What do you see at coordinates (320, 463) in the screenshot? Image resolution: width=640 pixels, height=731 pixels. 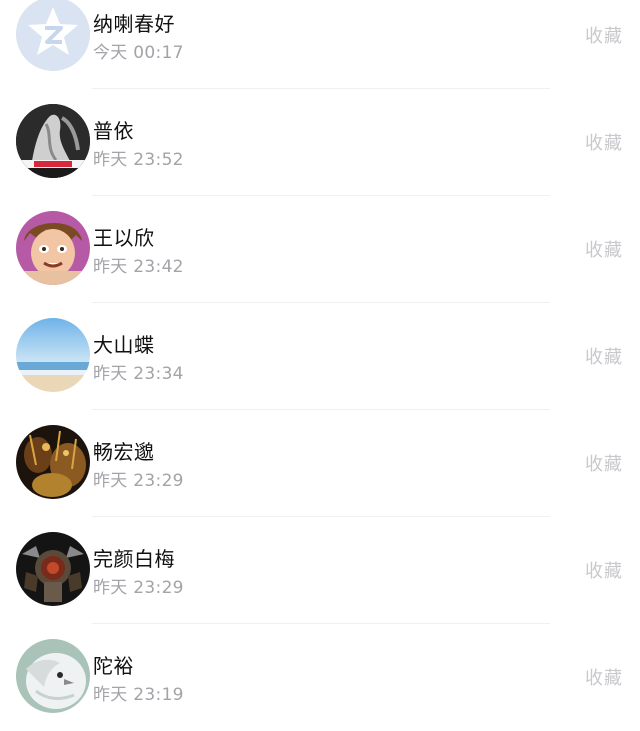 I see `list-item: 畅宏邈 昨天 23:29 收藏` at bounding box center [320, 463].